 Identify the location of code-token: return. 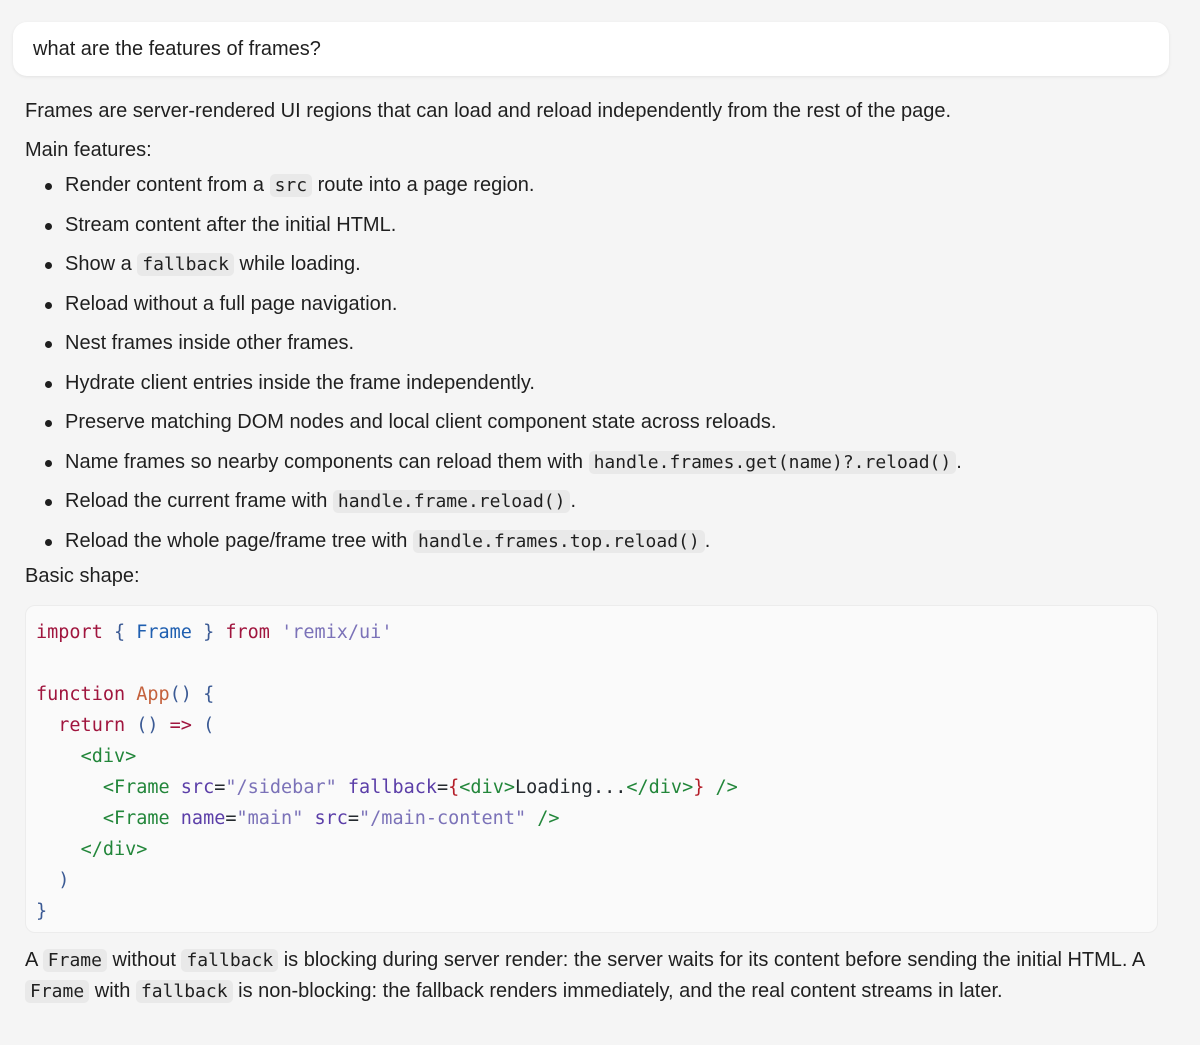
(92, 725).